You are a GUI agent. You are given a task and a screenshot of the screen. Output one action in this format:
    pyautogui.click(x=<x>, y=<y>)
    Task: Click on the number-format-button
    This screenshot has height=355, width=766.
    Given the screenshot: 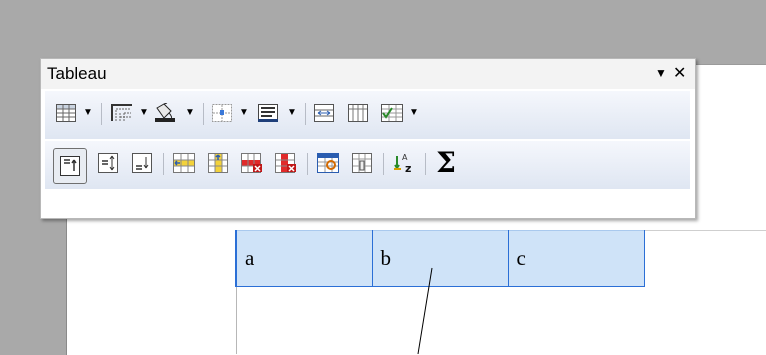 What is the action you would take?
    pyautogui.click(x=362, y=163)
    